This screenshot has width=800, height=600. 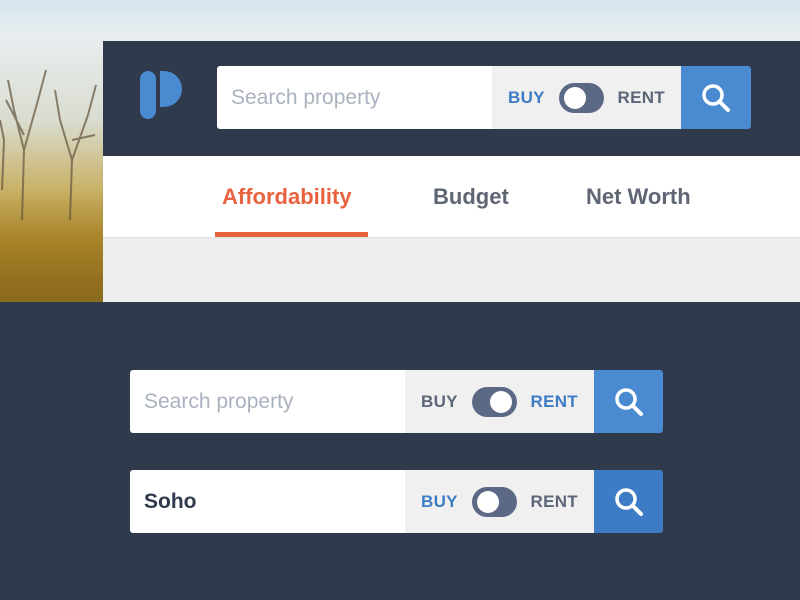 What do you see at coordinates (291, 234) in the screenshot?
I see `active-tab-indicator` at bounding box center [291, 234].